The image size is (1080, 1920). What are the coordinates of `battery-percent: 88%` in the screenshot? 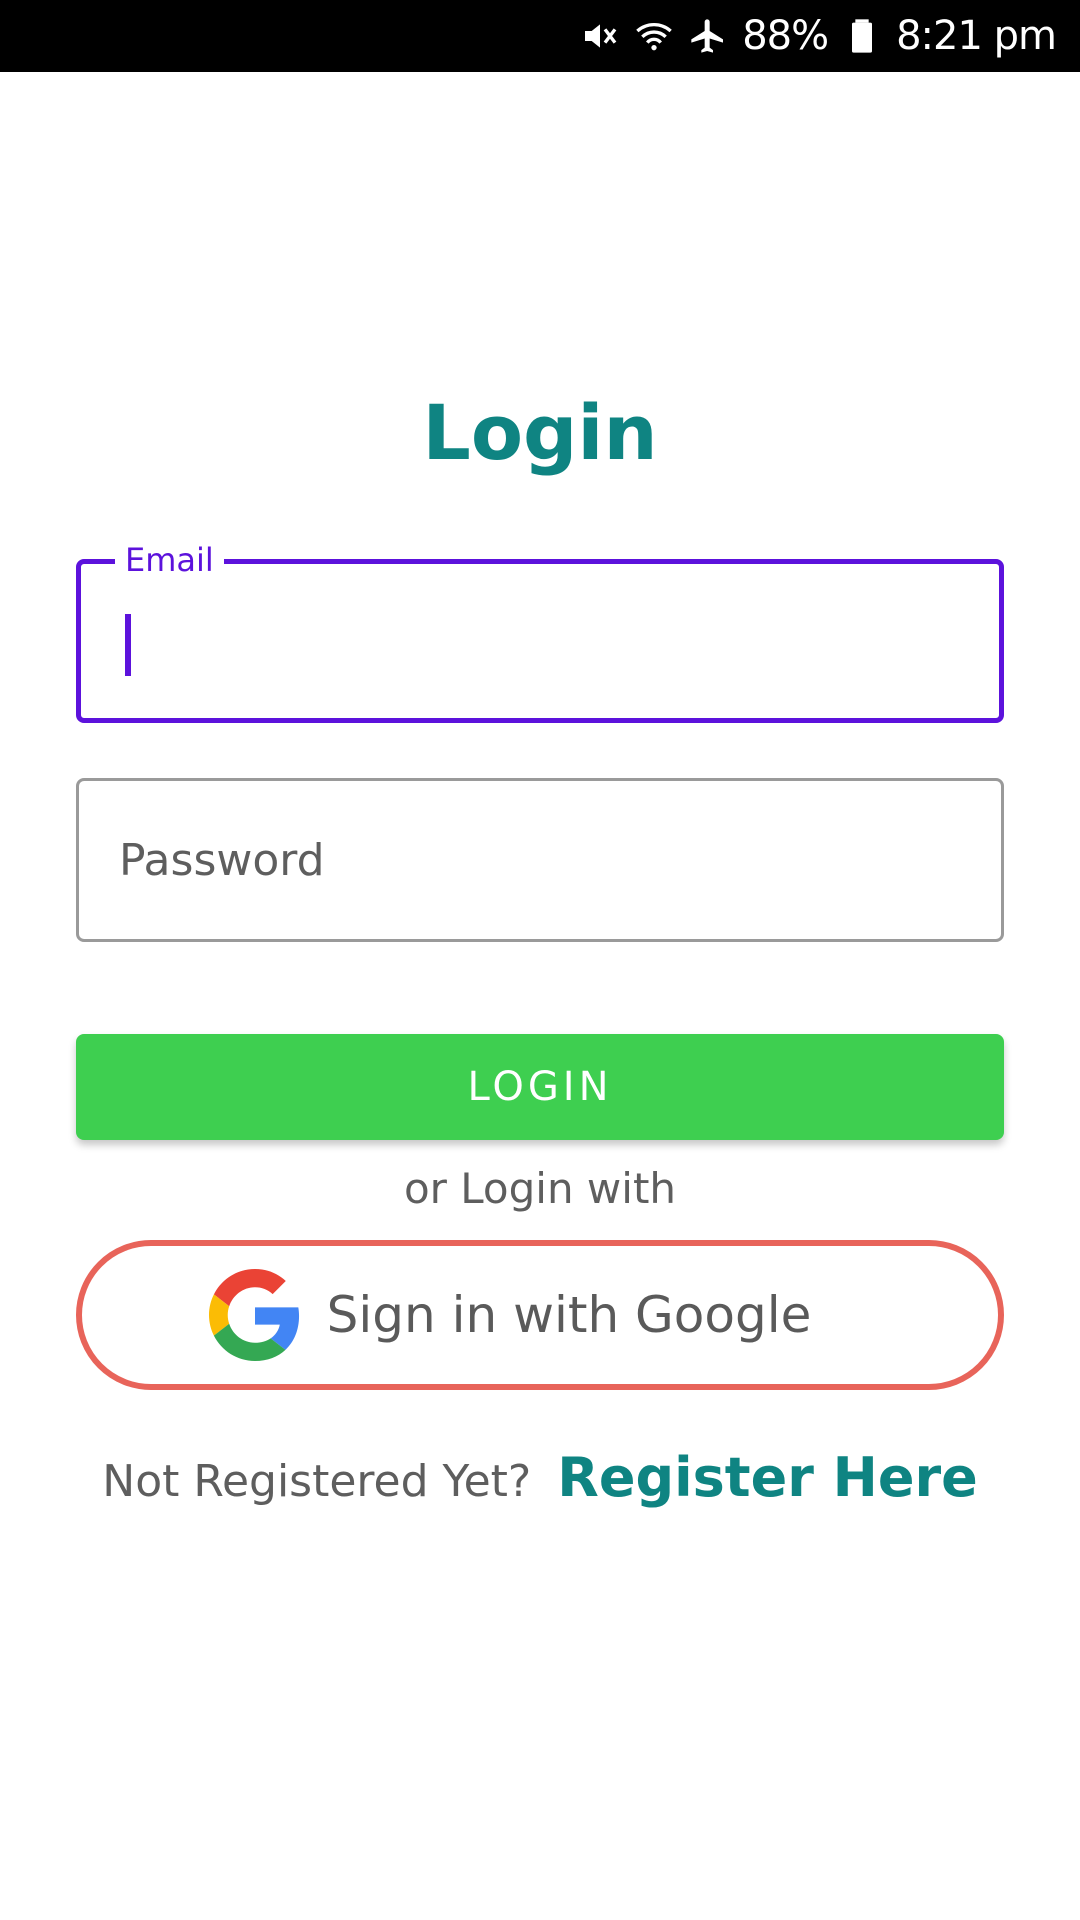 It's located at (785, 36).